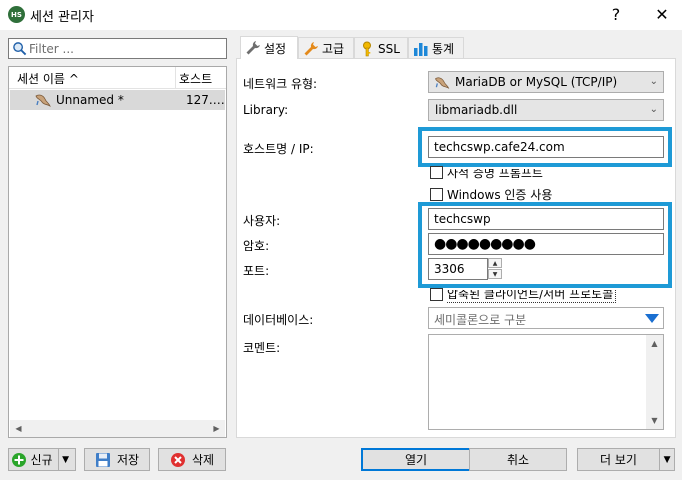 This screenshot has height=480, width=682. What do you see at coordinates (90, 100) in the screenshot?
I see `session-name: Unnamed *` at bounding box center [90, 100].